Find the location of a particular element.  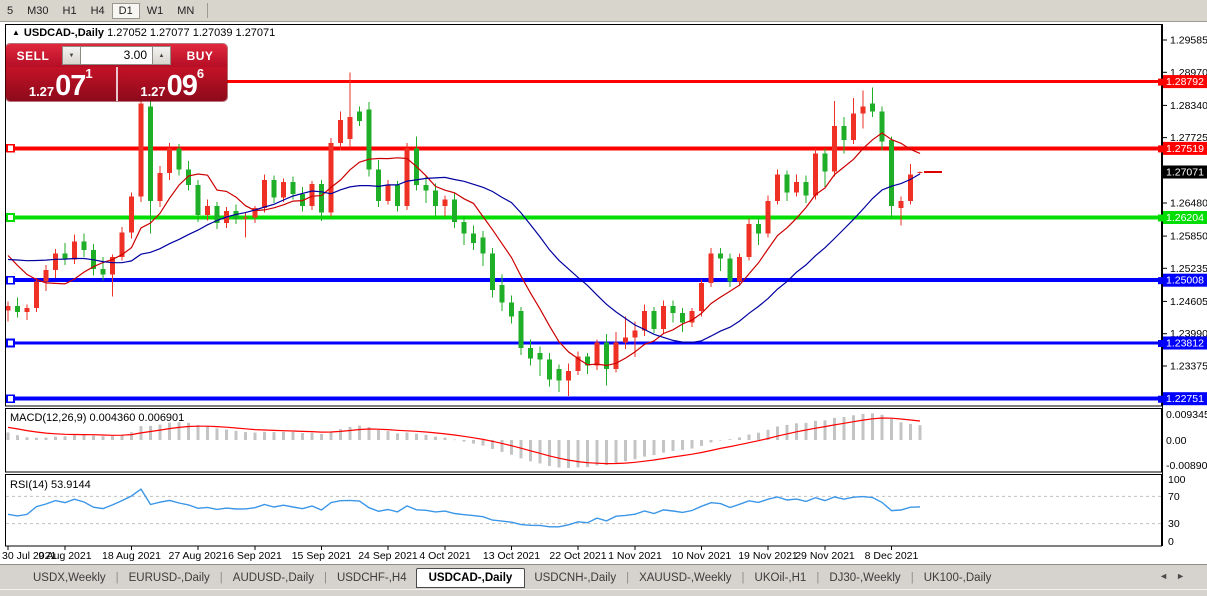

svg-text: 1.24605 is located at coordinates (1188, 302).